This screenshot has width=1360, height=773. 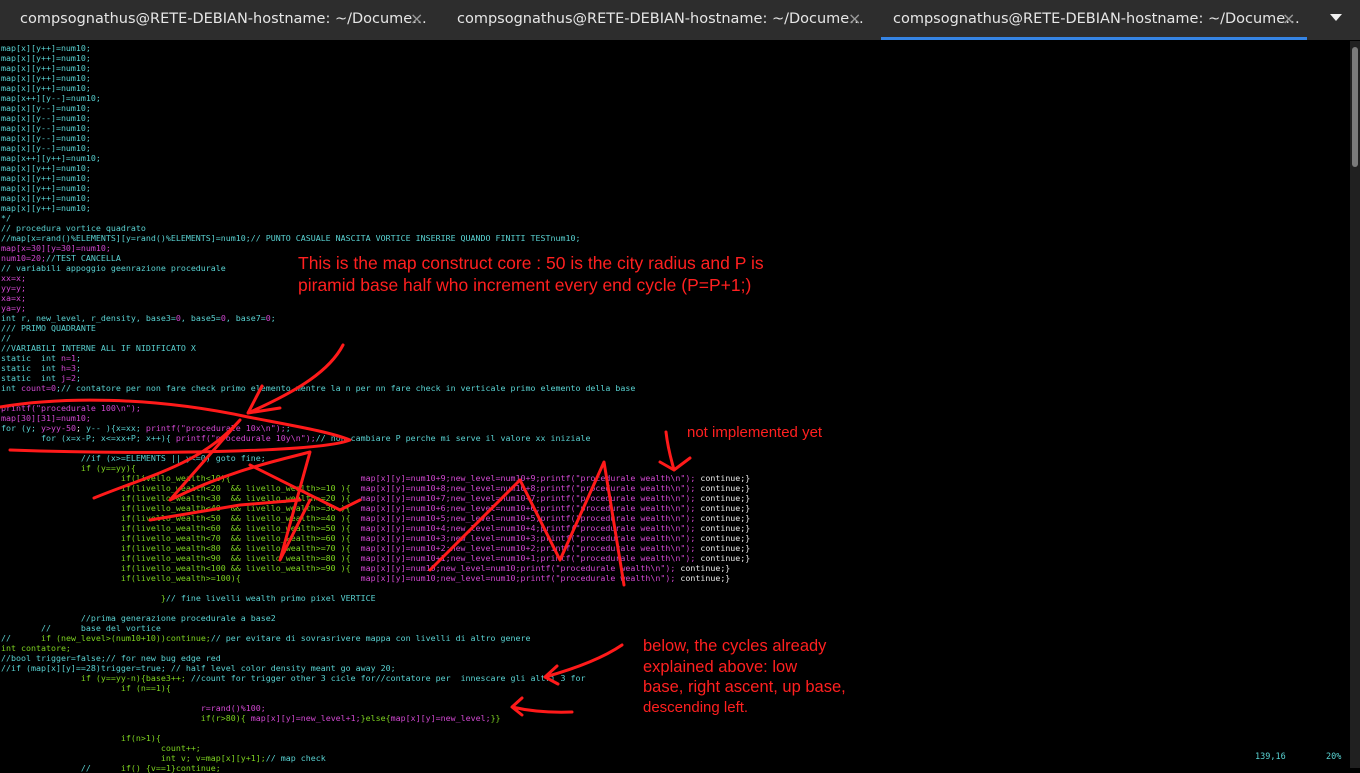 What do you see at coordinates (720, 666) in the screenshot?
I see `annotation-line: explained above: low` at bounding box center [720, 666].